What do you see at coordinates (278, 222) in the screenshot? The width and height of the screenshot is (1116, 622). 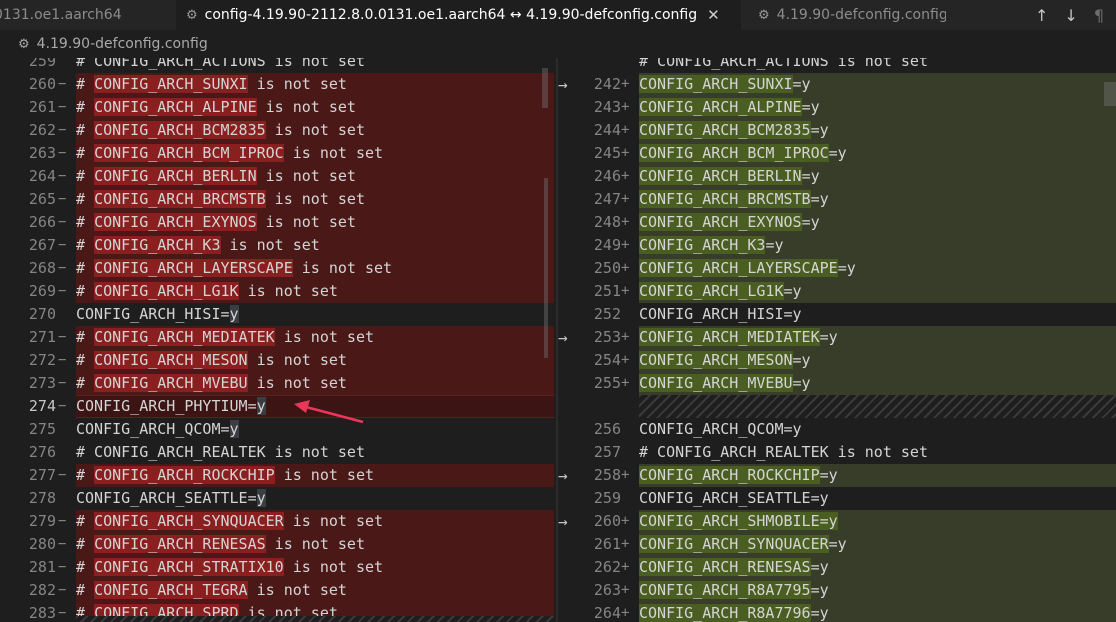 I see `diff-line: 266− # CONFIG_ARCH_EXYNOS is not set` at bounding box center [278, 222].